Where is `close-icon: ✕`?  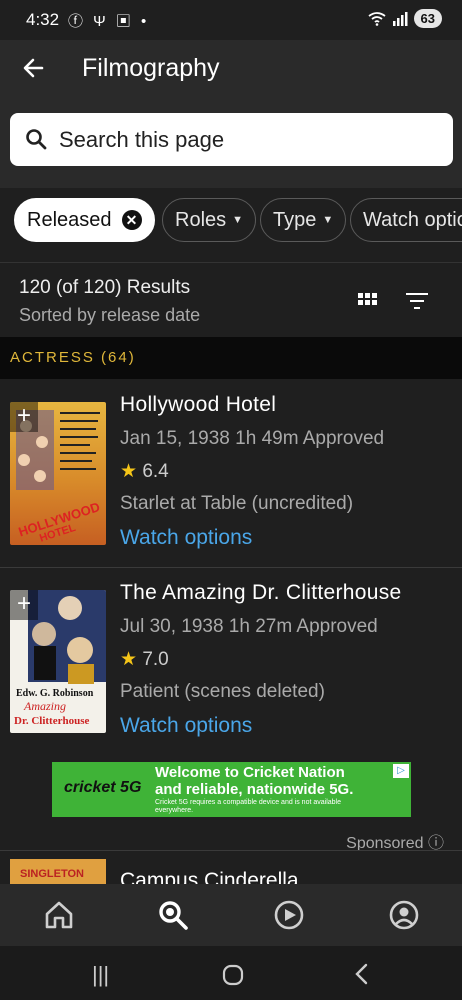
close-icon: ✕ is located at coordinates (131, 220).